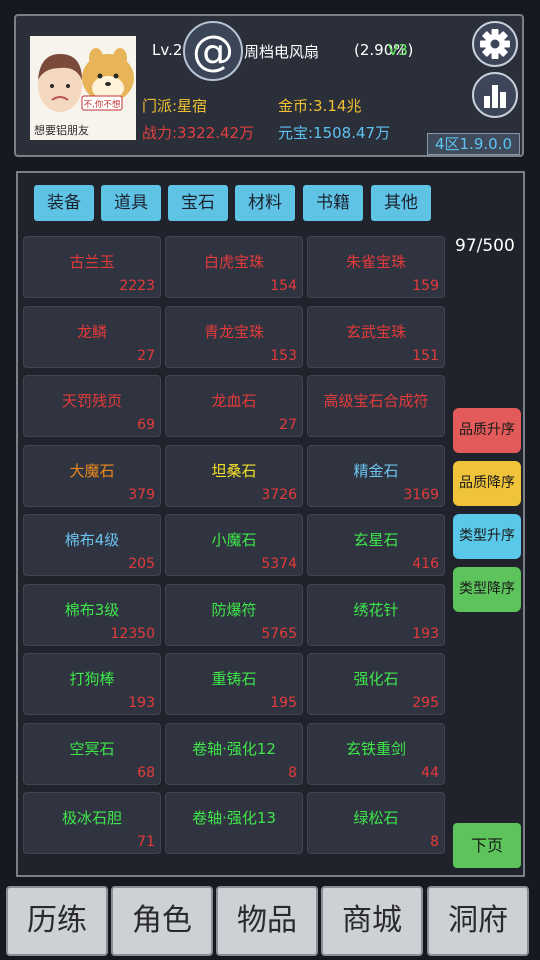 The image size is (540, 960). Describe the element at coordinates (283, 286) in the screenshot. I see `item-count: 154` at that location.